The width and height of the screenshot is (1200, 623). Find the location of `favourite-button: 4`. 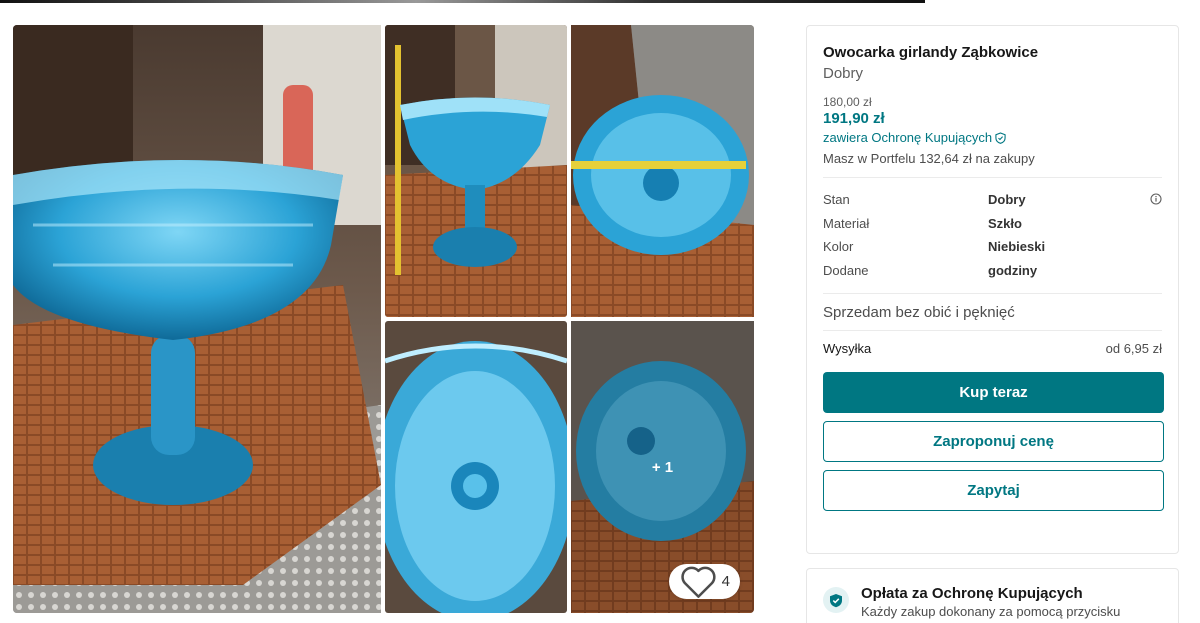

favourite-button: 4 is located at coordinates (704, 581).